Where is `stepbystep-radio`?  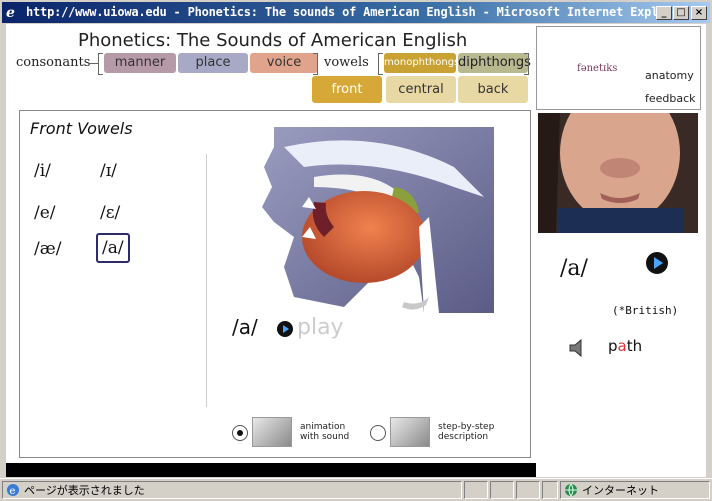
stepbystep-radio is located at coordinates (378, 433).